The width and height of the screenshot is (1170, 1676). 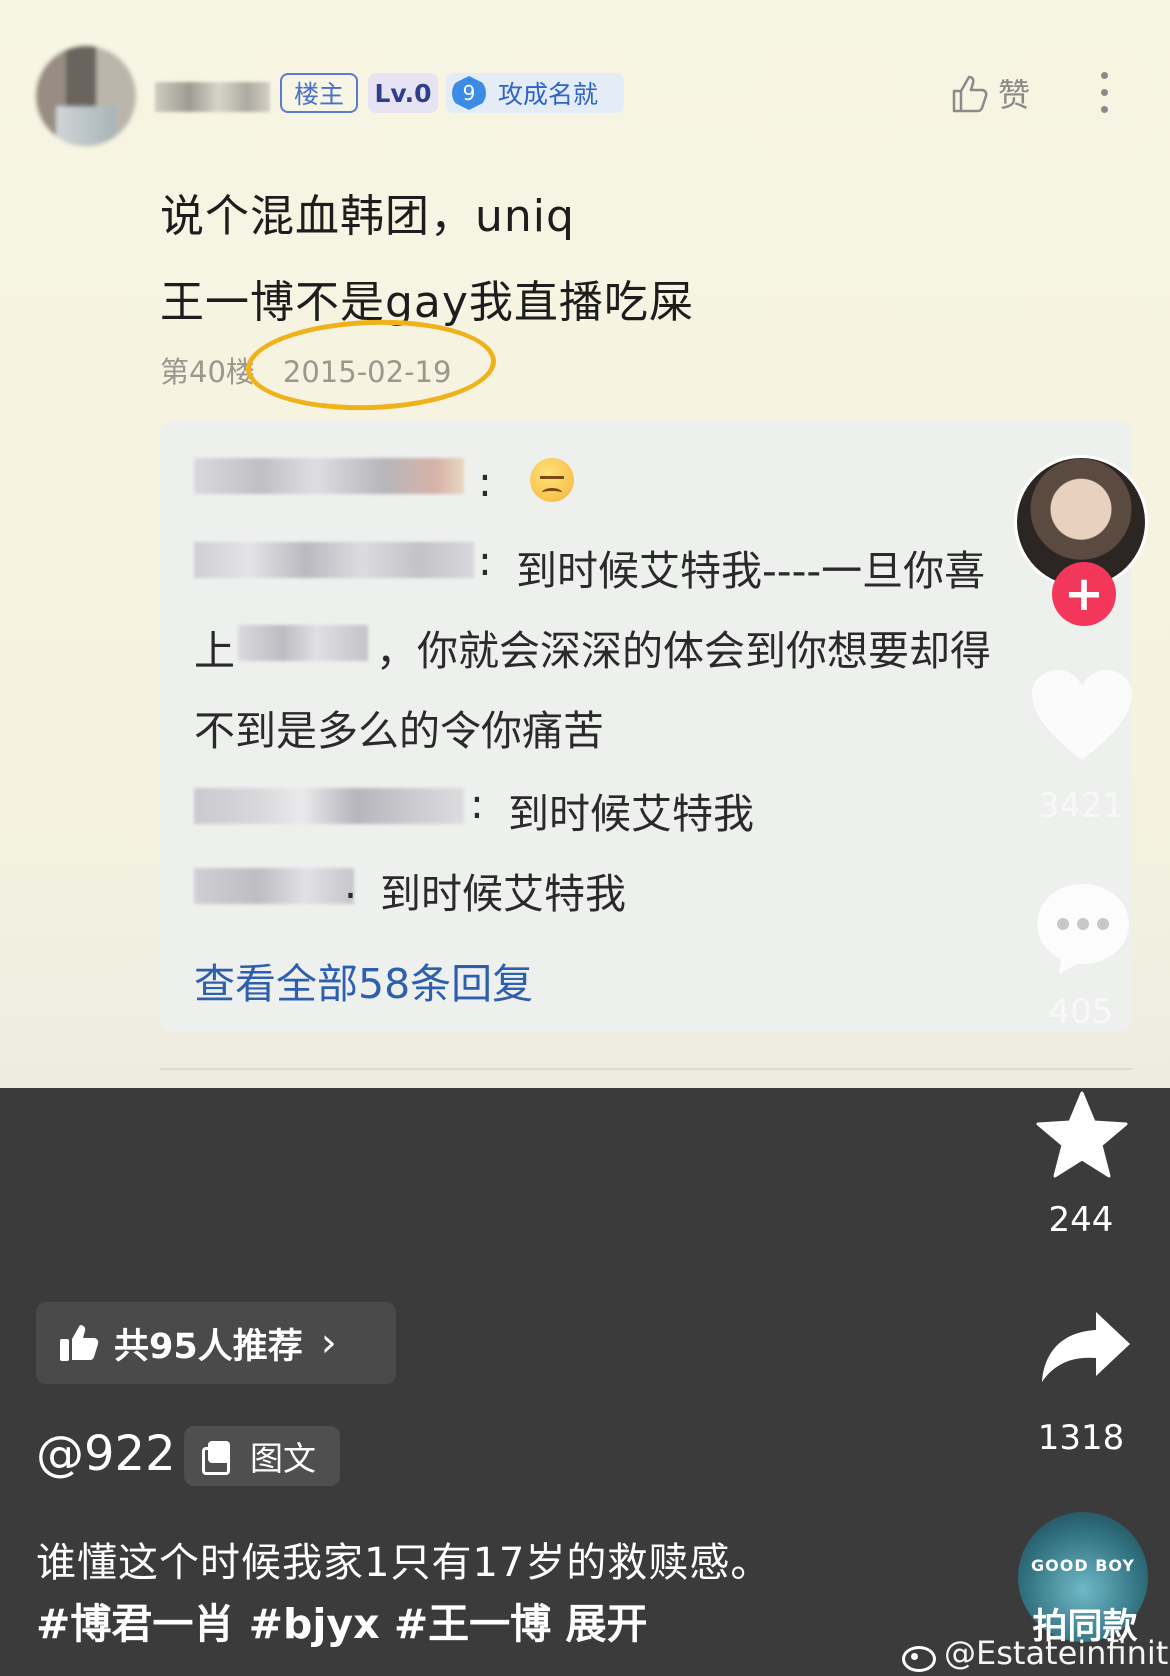 I want to click on reply-2-mention-redacted, so click(x=303, y=643).